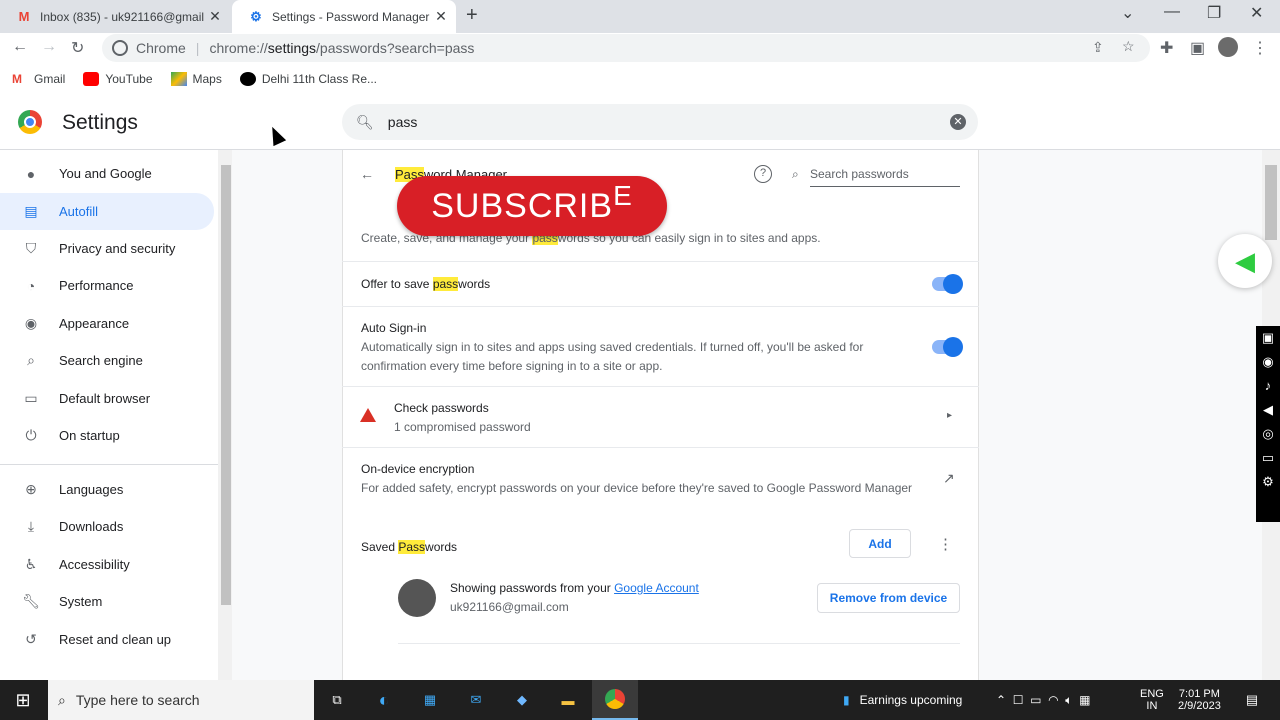  I want to click on news-widget: ▮ Earnings upcoming, so click(902, 700).